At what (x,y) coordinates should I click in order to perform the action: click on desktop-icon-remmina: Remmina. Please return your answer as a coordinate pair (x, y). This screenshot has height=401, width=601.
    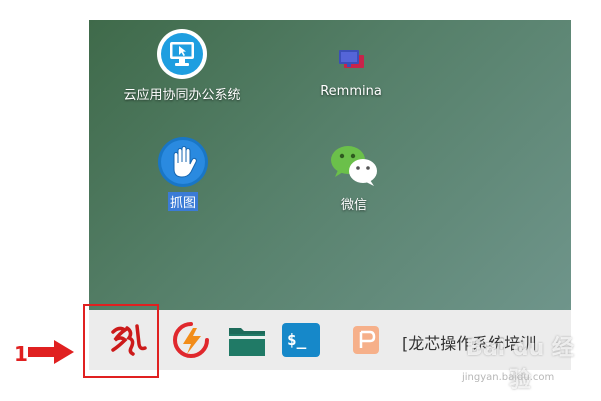
    Looking at the image, I should click on (351, 70).